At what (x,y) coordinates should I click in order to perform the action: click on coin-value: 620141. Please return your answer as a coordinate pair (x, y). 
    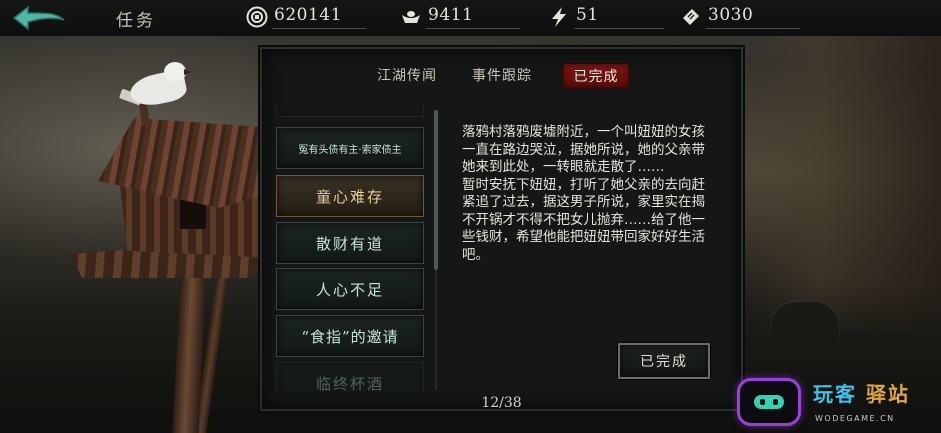
    Looking at the image, I should click on (308, 15).